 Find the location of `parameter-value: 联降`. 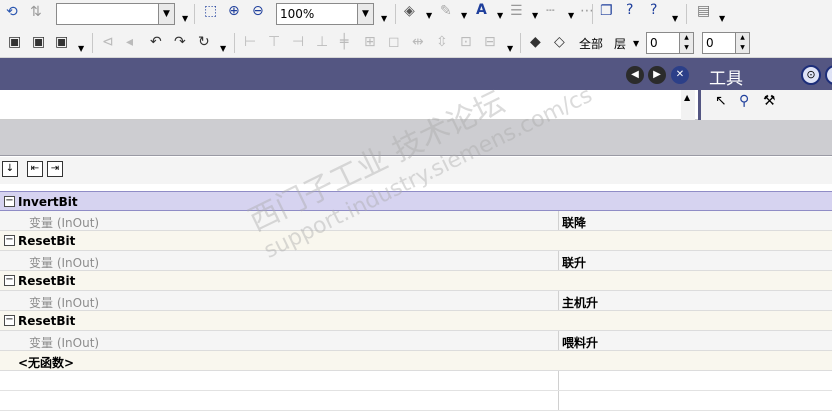

parameter-value: 联降 is located at coordinates (574, 222).